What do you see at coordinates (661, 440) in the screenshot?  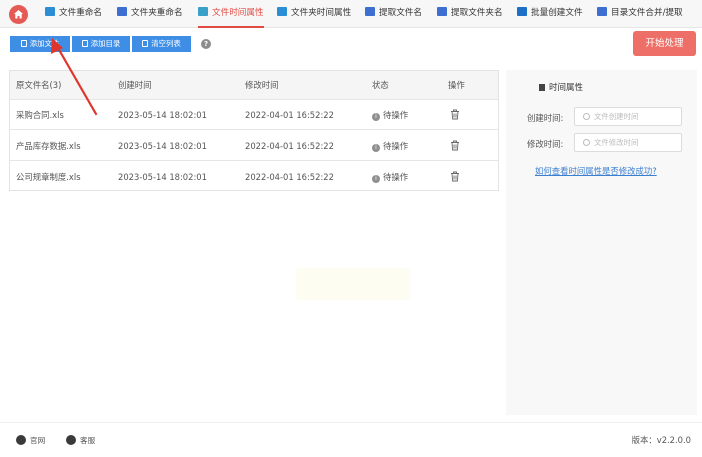 I see `version-text: 版本：v2.2.0.0` at bounding box center [661, 440].